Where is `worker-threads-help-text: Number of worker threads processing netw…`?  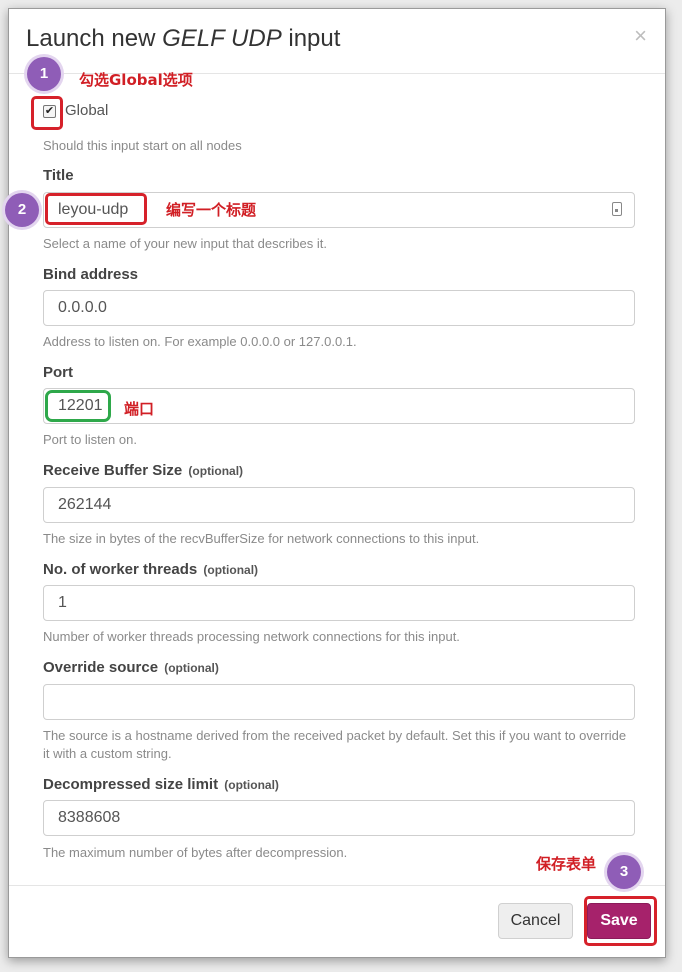
worker-threads-help-text: Number of worker threads processing netw… is located at coordinates (251, 636).